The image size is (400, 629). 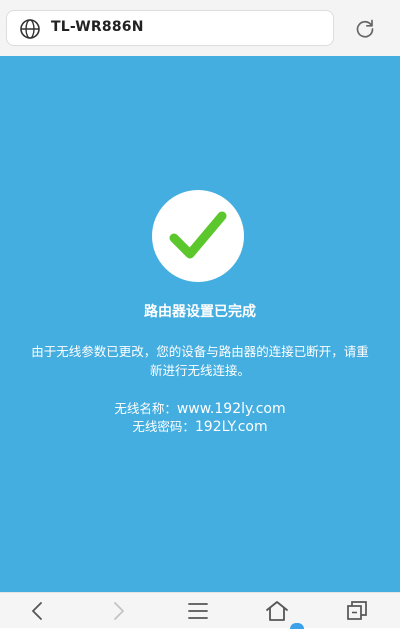 What do you see at coordinates (200, 312) in the screenshot?
I see `status-title: 路由器设置已完成` at bounding box center [200, 312].